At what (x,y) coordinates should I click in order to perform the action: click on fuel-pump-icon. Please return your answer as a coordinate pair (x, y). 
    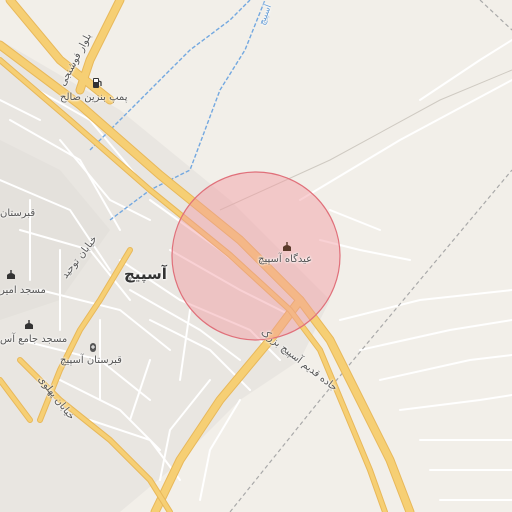
    Looking at the image, I should click on (98, 83).